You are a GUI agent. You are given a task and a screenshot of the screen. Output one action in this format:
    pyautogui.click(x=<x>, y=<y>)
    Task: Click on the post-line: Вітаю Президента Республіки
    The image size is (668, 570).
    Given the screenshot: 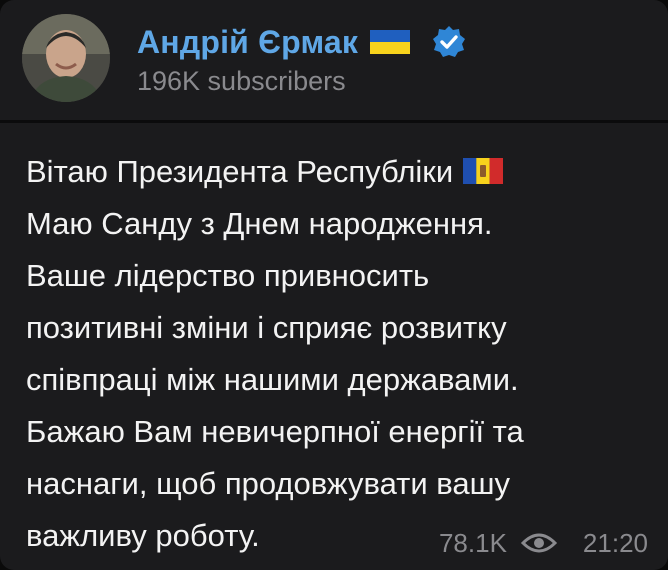 What is the action you would take?
    pyautogui.click(x=336, y=172)
    